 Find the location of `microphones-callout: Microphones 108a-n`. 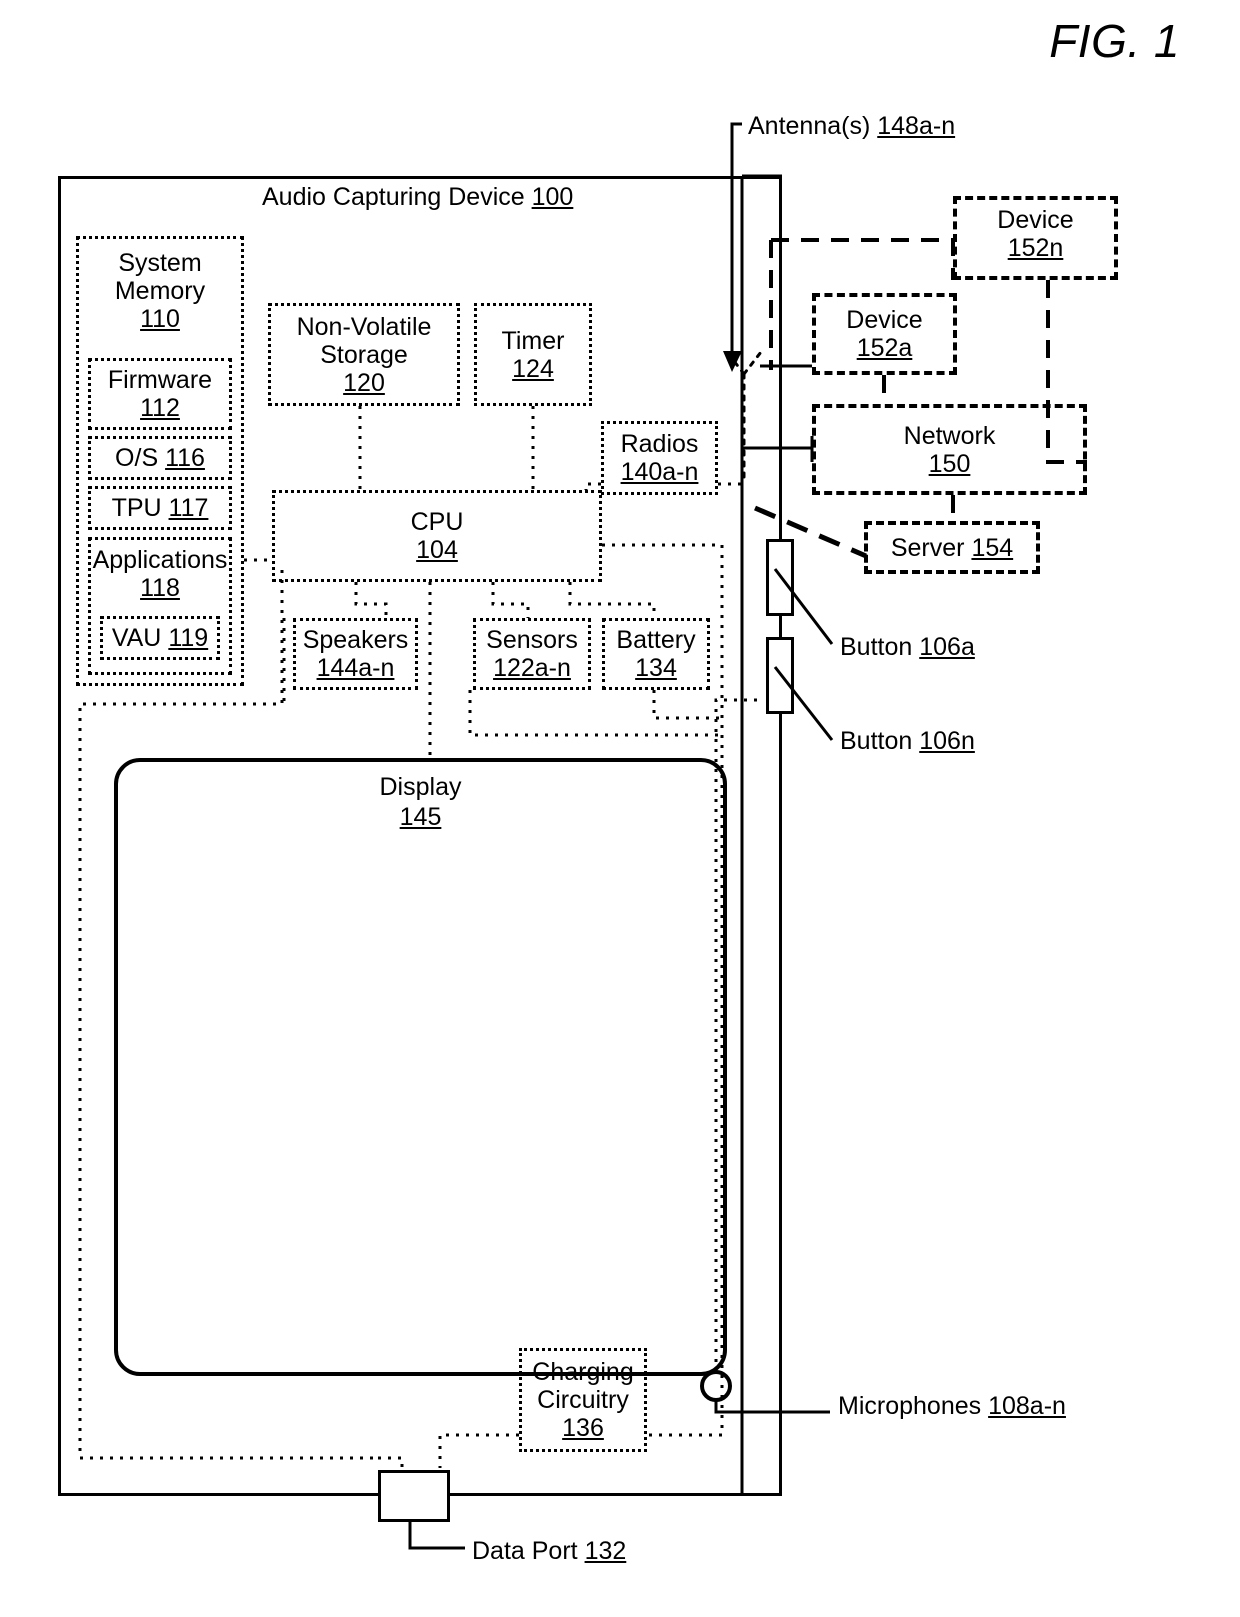

microphones-callout: Microphones 108a-n is located at coordinates (952, 1406).